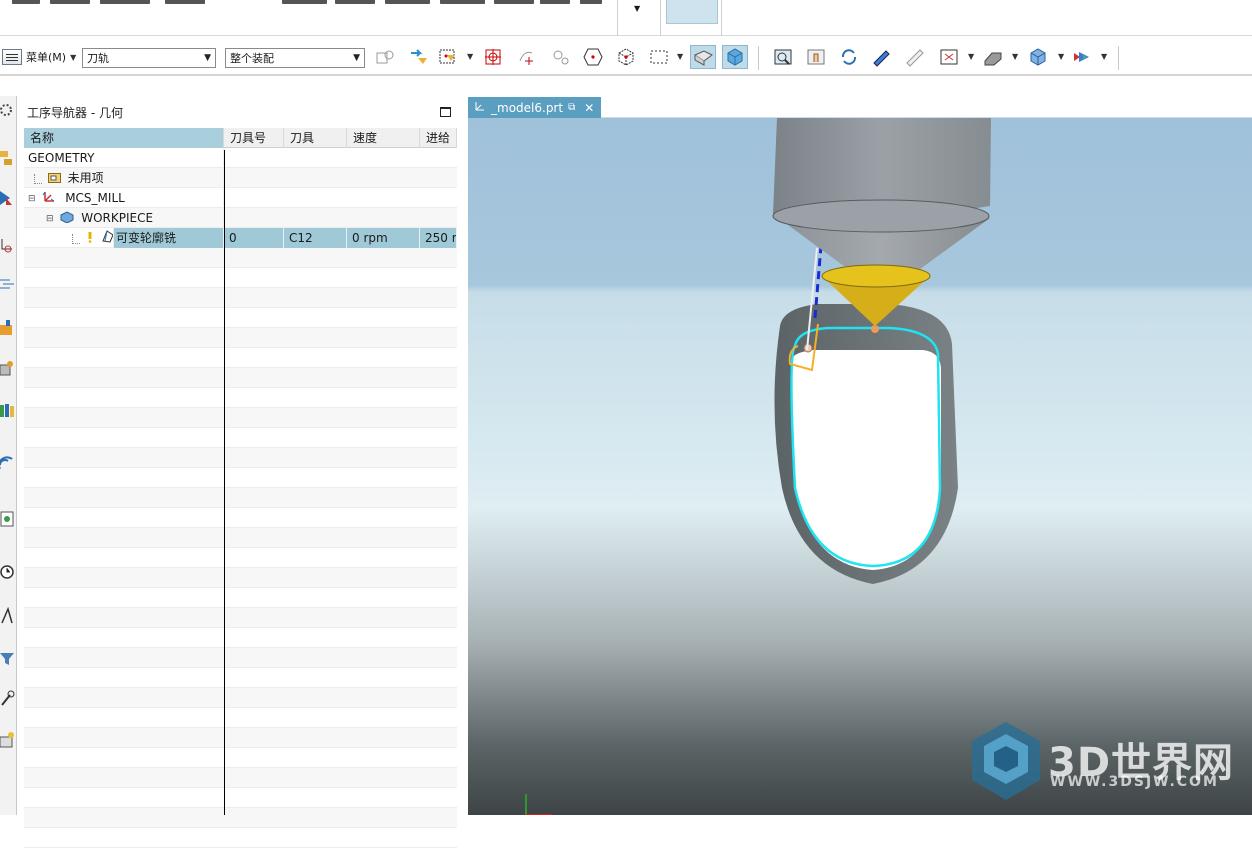  Describe the element at coordinates (783, 57) in the screenshot. I see `fit-view-icon` at that location.